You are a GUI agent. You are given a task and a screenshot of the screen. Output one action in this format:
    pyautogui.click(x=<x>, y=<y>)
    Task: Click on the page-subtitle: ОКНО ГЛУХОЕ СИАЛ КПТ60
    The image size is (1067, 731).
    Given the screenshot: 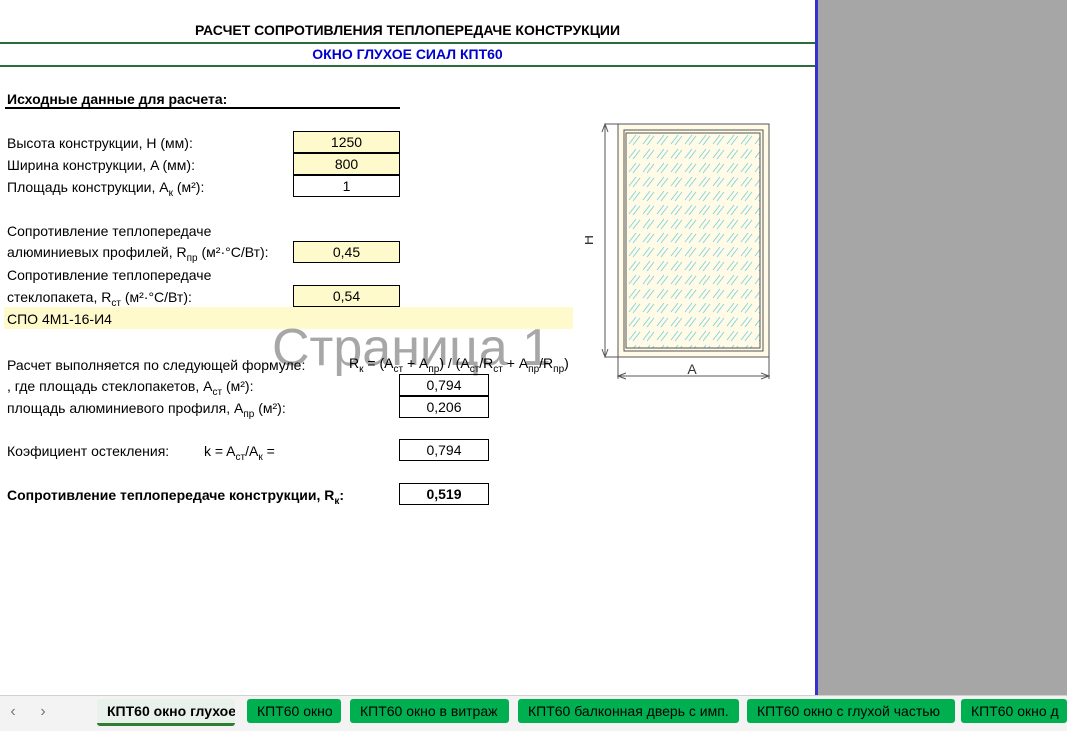 What is the action you would take?
    pyautogui.click(x=407, y=54)
    